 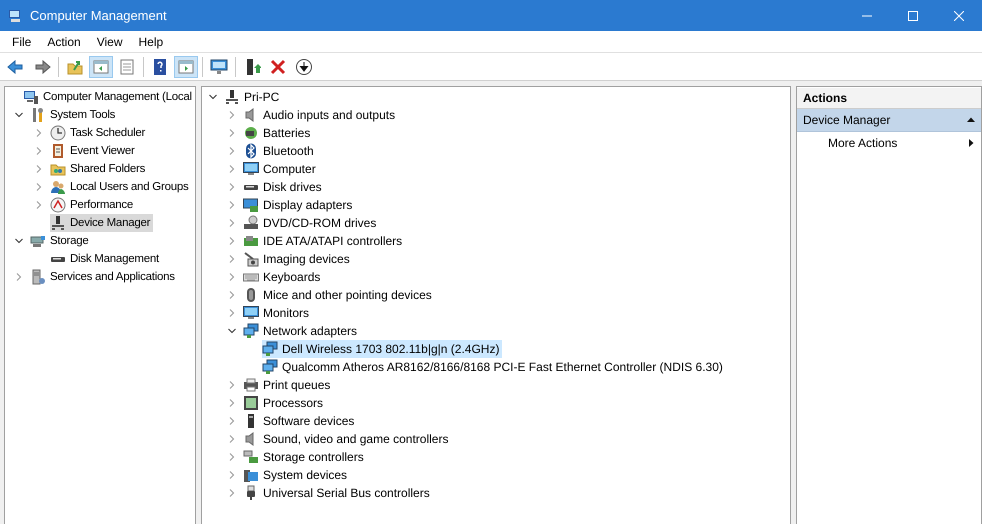 I want to click on tree-item: Services and Applications, so click(x=104, y=277).